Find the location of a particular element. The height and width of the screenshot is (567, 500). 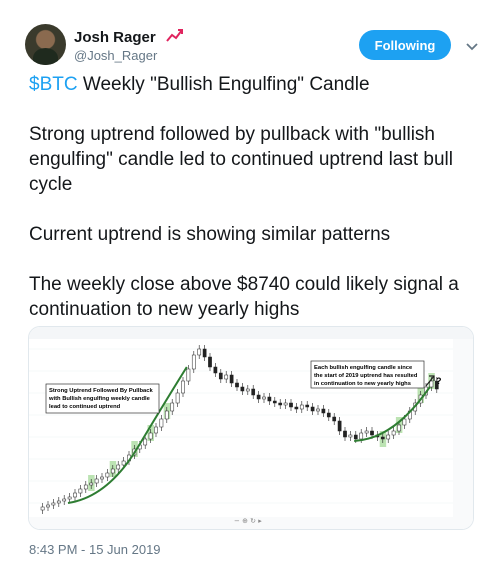

chart-up-icon is located at coordinates (175, 38).